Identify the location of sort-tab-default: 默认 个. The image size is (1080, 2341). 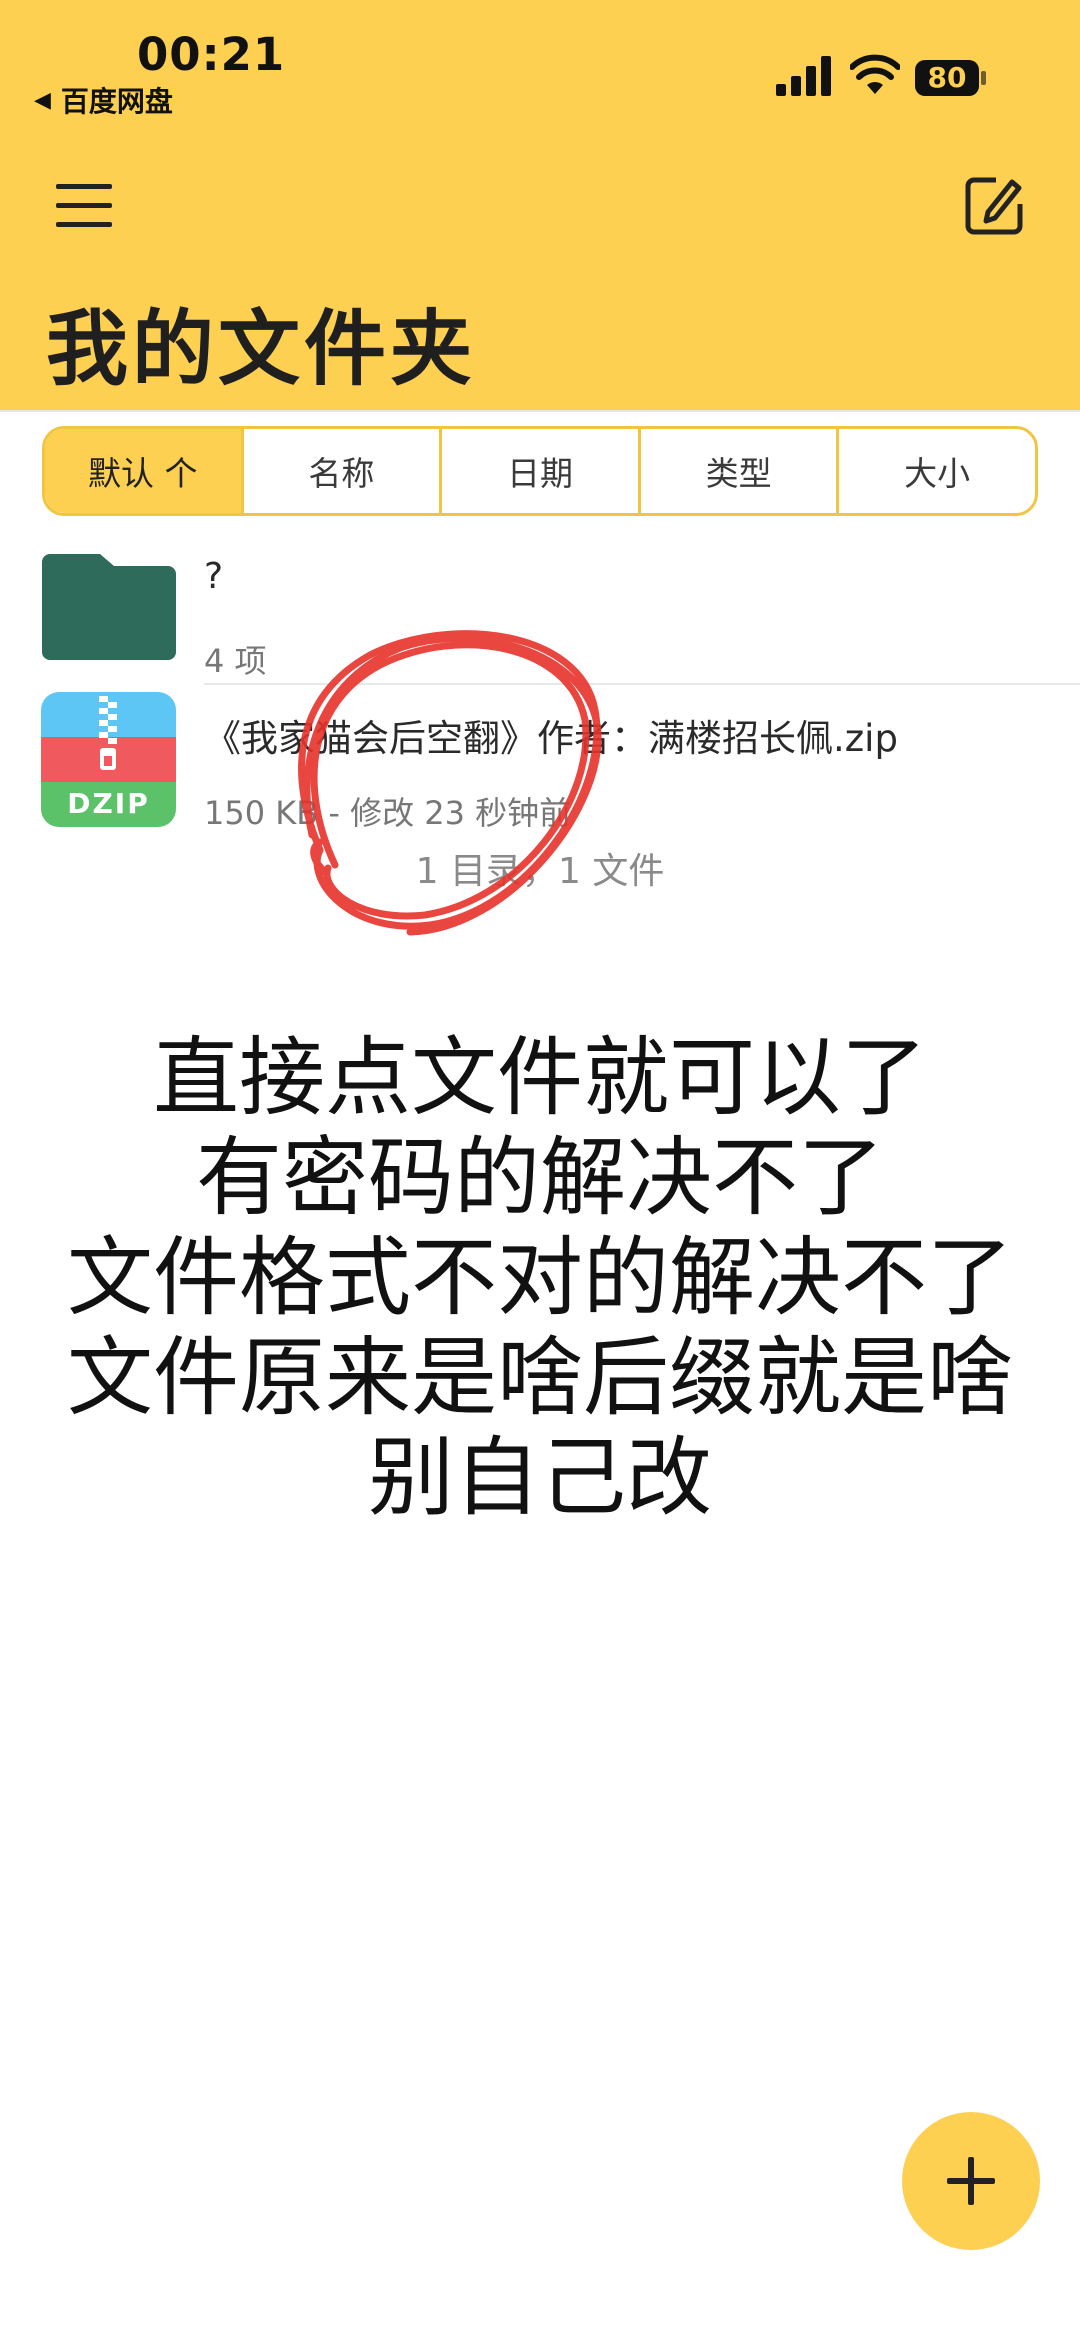
(143, 471).